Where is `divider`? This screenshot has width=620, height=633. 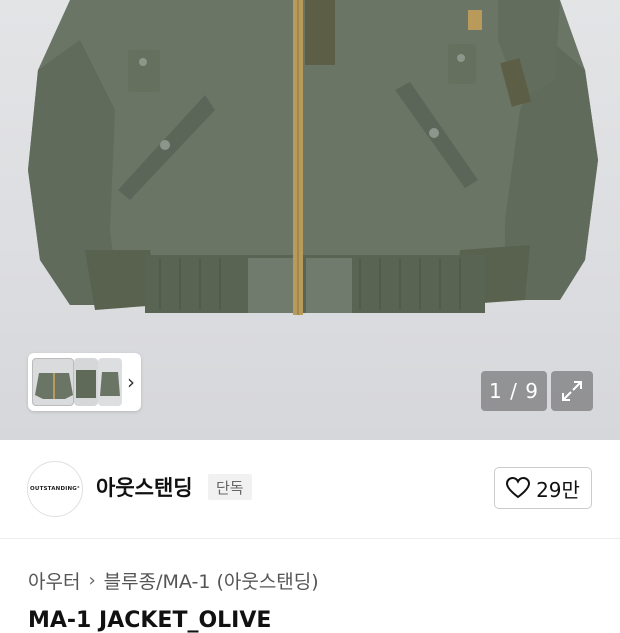
divider is located at coordinates (310, 538).